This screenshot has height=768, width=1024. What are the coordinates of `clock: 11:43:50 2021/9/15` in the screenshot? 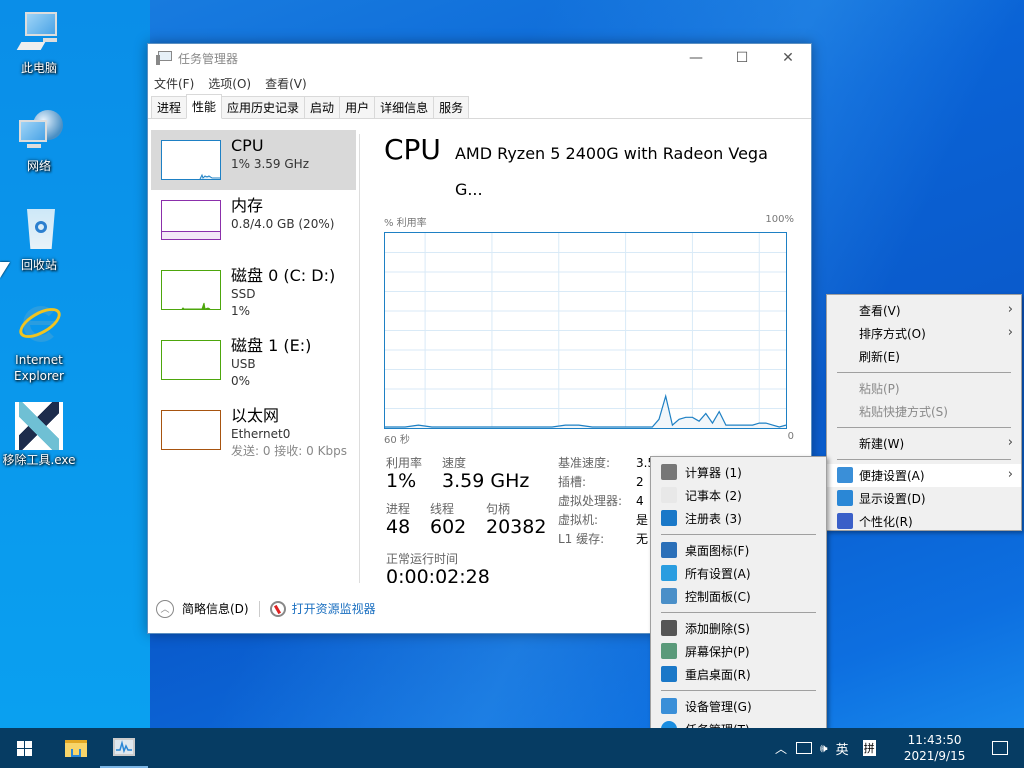 It's located at (935, 748).